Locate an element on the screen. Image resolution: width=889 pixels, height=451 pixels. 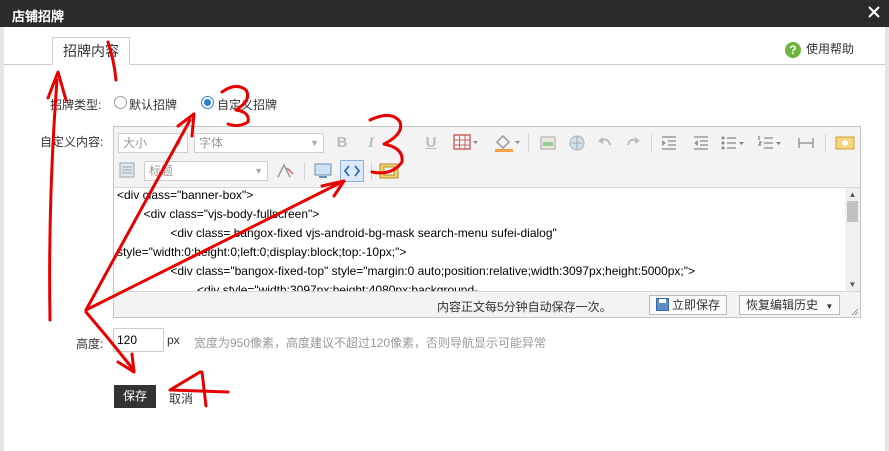
dialog-border-right is located at coordinates (887, 239).